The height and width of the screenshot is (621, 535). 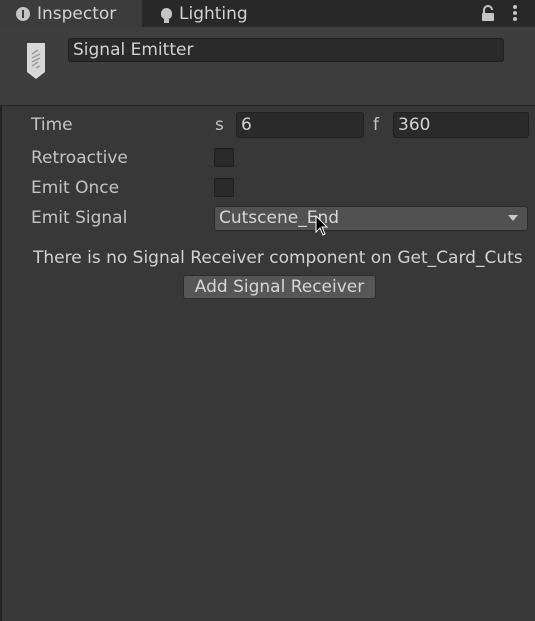 What do you see at coordinates (224, 157) in the screenshot?
I see `retroactive-checkbox` at bounding box center [224, 157].